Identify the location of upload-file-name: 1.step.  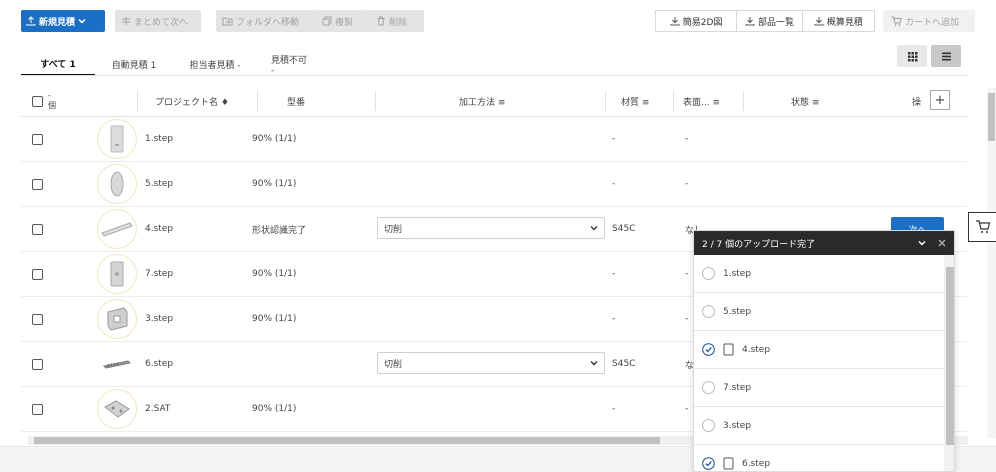
(737, 273).